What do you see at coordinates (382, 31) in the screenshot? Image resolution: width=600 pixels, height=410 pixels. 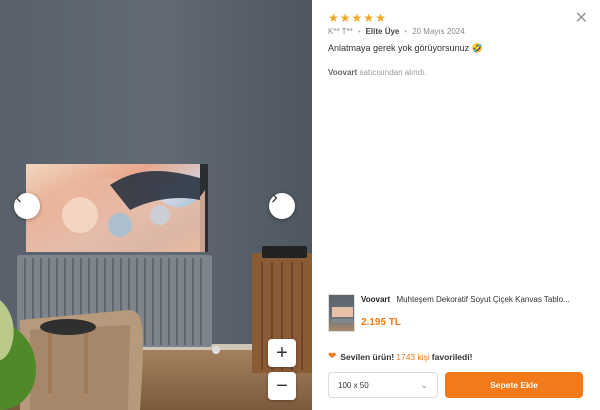 I see `elite-badge: Elite Üye` at bounding box center [382, 31].